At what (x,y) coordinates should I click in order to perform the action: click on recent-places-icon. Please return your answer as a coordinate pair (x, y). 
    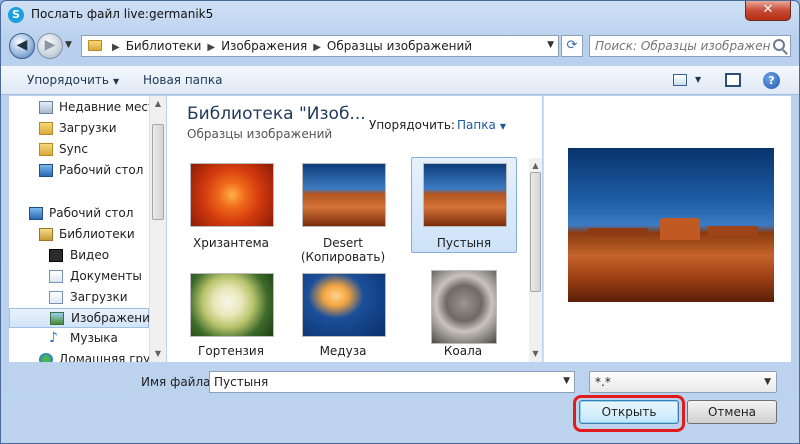
    Looking at the image, I should click on (46, 107).